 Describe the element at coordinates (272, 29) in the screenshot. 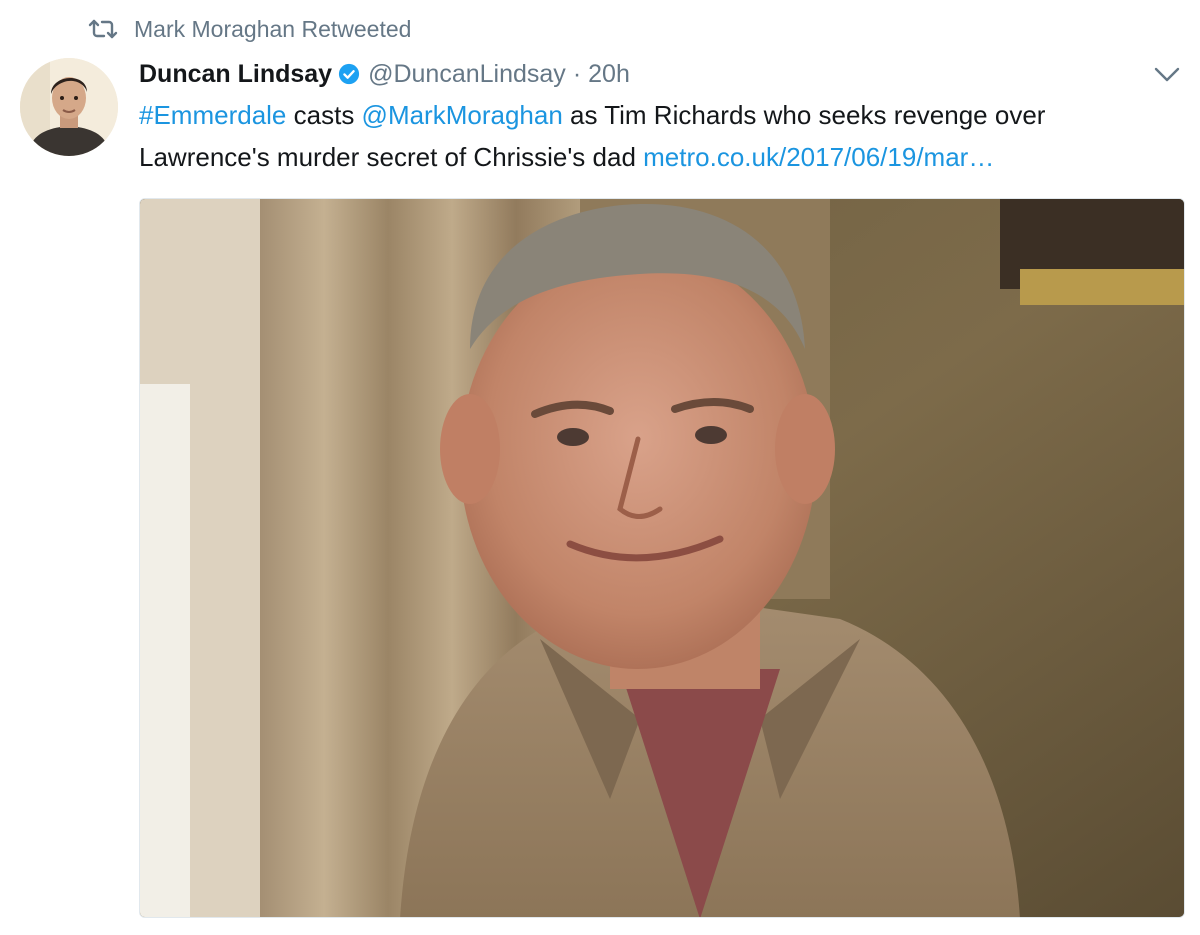

I see `retweeter-link: Mark Moraghan Retweeted` at that location.